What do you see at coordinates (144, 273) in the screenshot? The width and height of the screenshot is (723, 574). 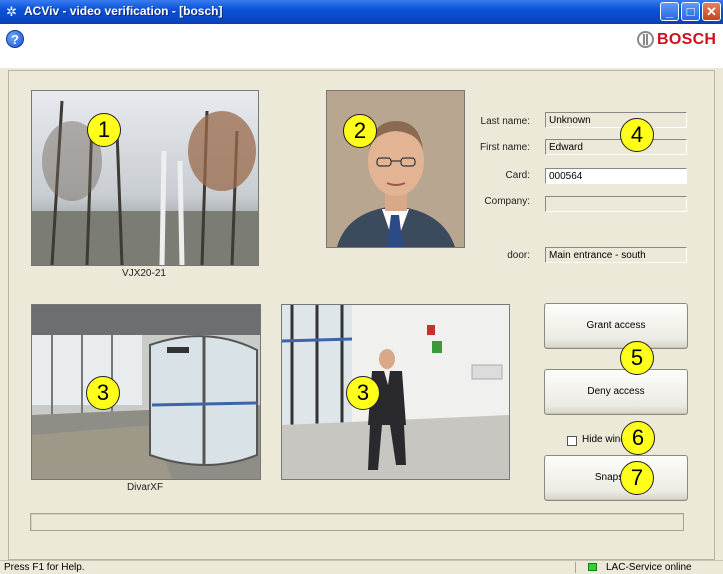 I see `camera-1-caption: VJX20-21` at bounding box center [144, 273].